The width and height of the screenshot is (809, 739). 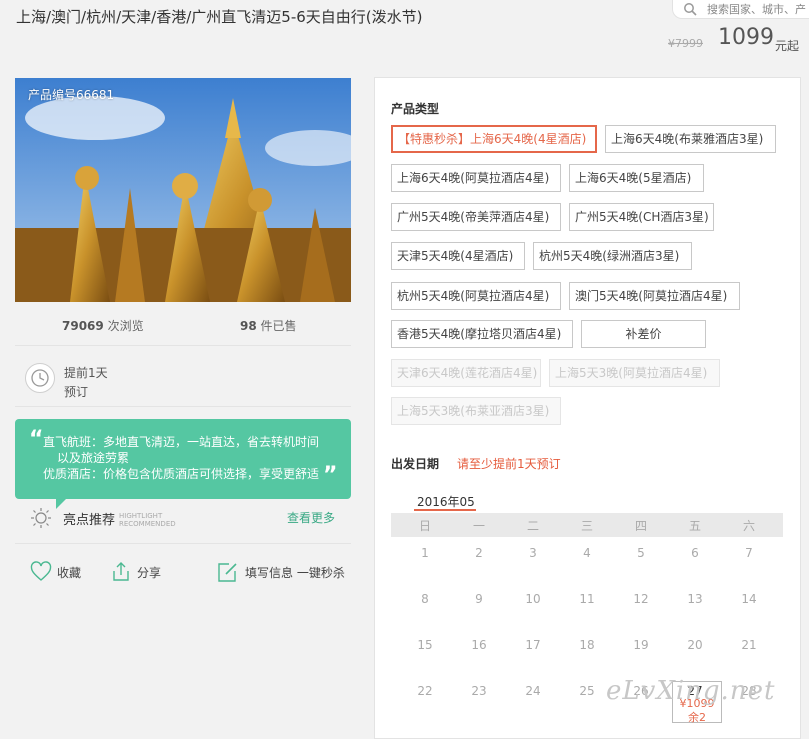 I want to click on product-option-disabled: 上海5天3晚(布莱亚酒店3星), so click(x=476, y=411).